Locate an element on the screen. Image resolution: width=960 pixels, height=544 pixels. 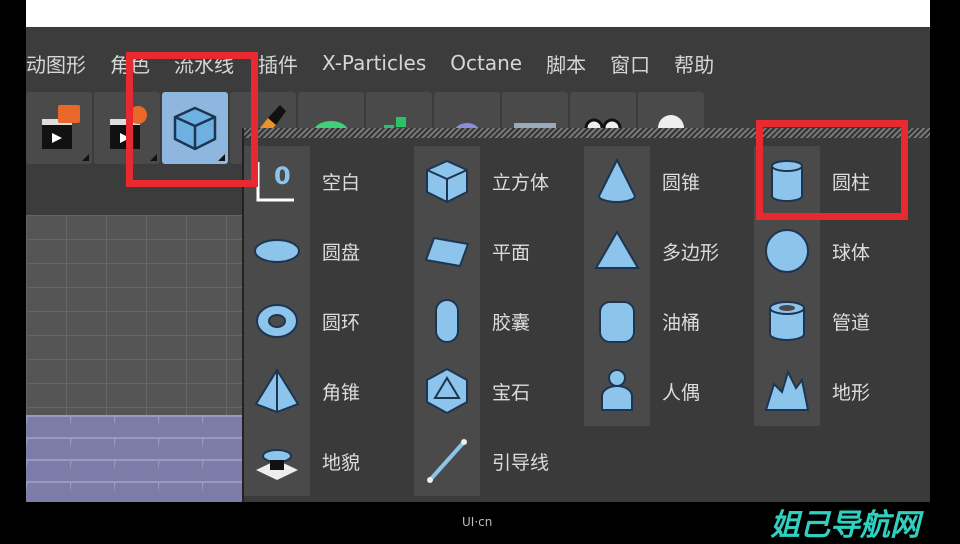
object-label: 圆环 is located at coordinates (341, 322).